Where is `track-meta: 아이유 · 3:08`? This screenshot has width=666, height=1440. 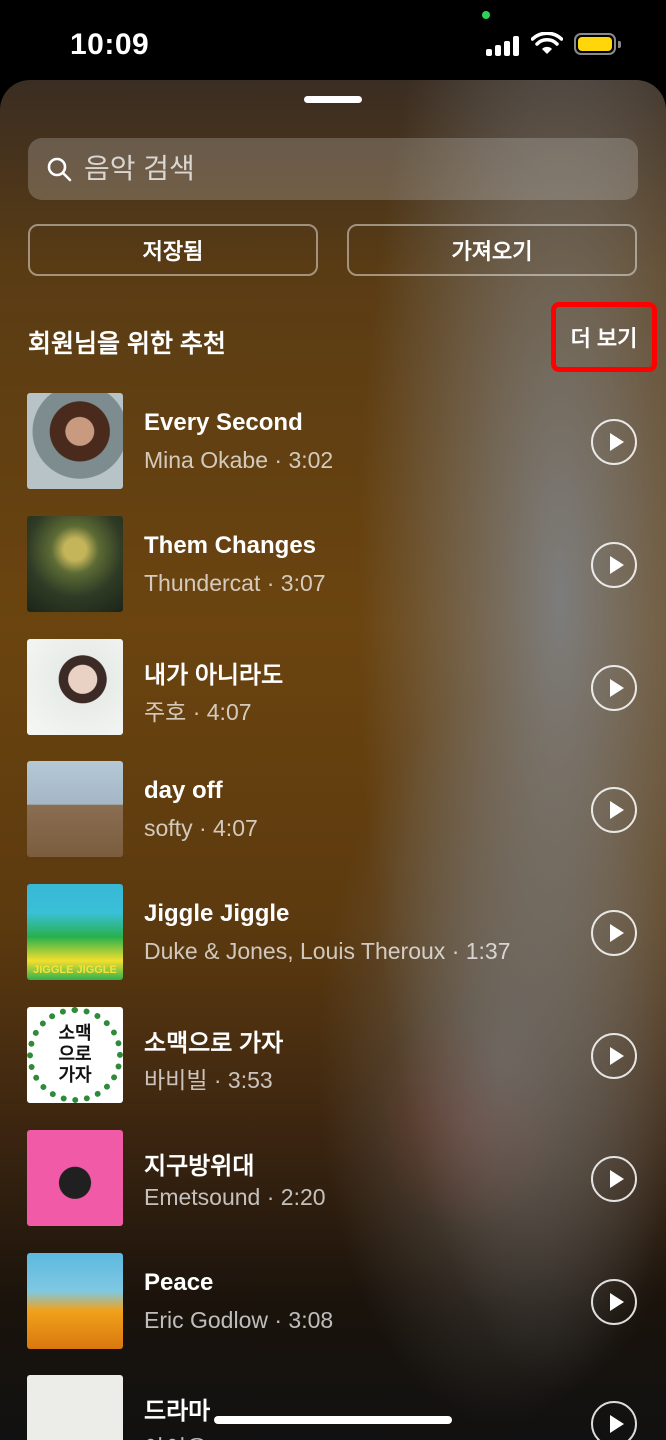 track-meta: 아이유 · 3:08 is located at coordinates (208, 1434).